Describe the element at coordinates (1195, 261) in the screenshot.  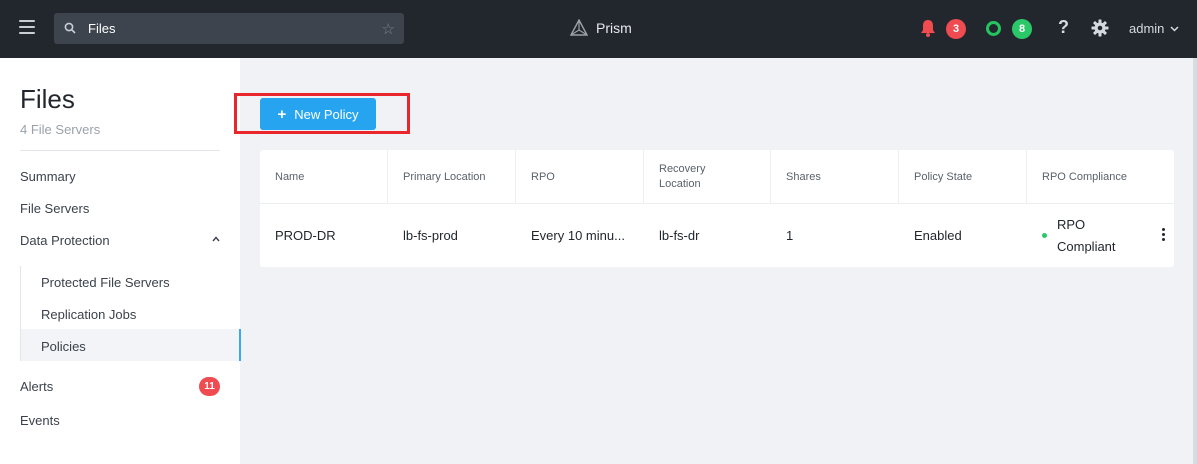
I see `scrollbar` at that location.